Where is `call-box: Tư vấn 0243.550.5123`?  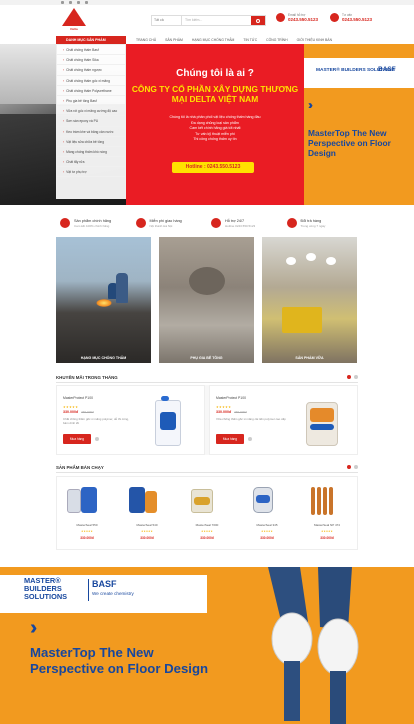
call-box: Tư vấn 0243.550.5123 is located at coordinates (351, 17).